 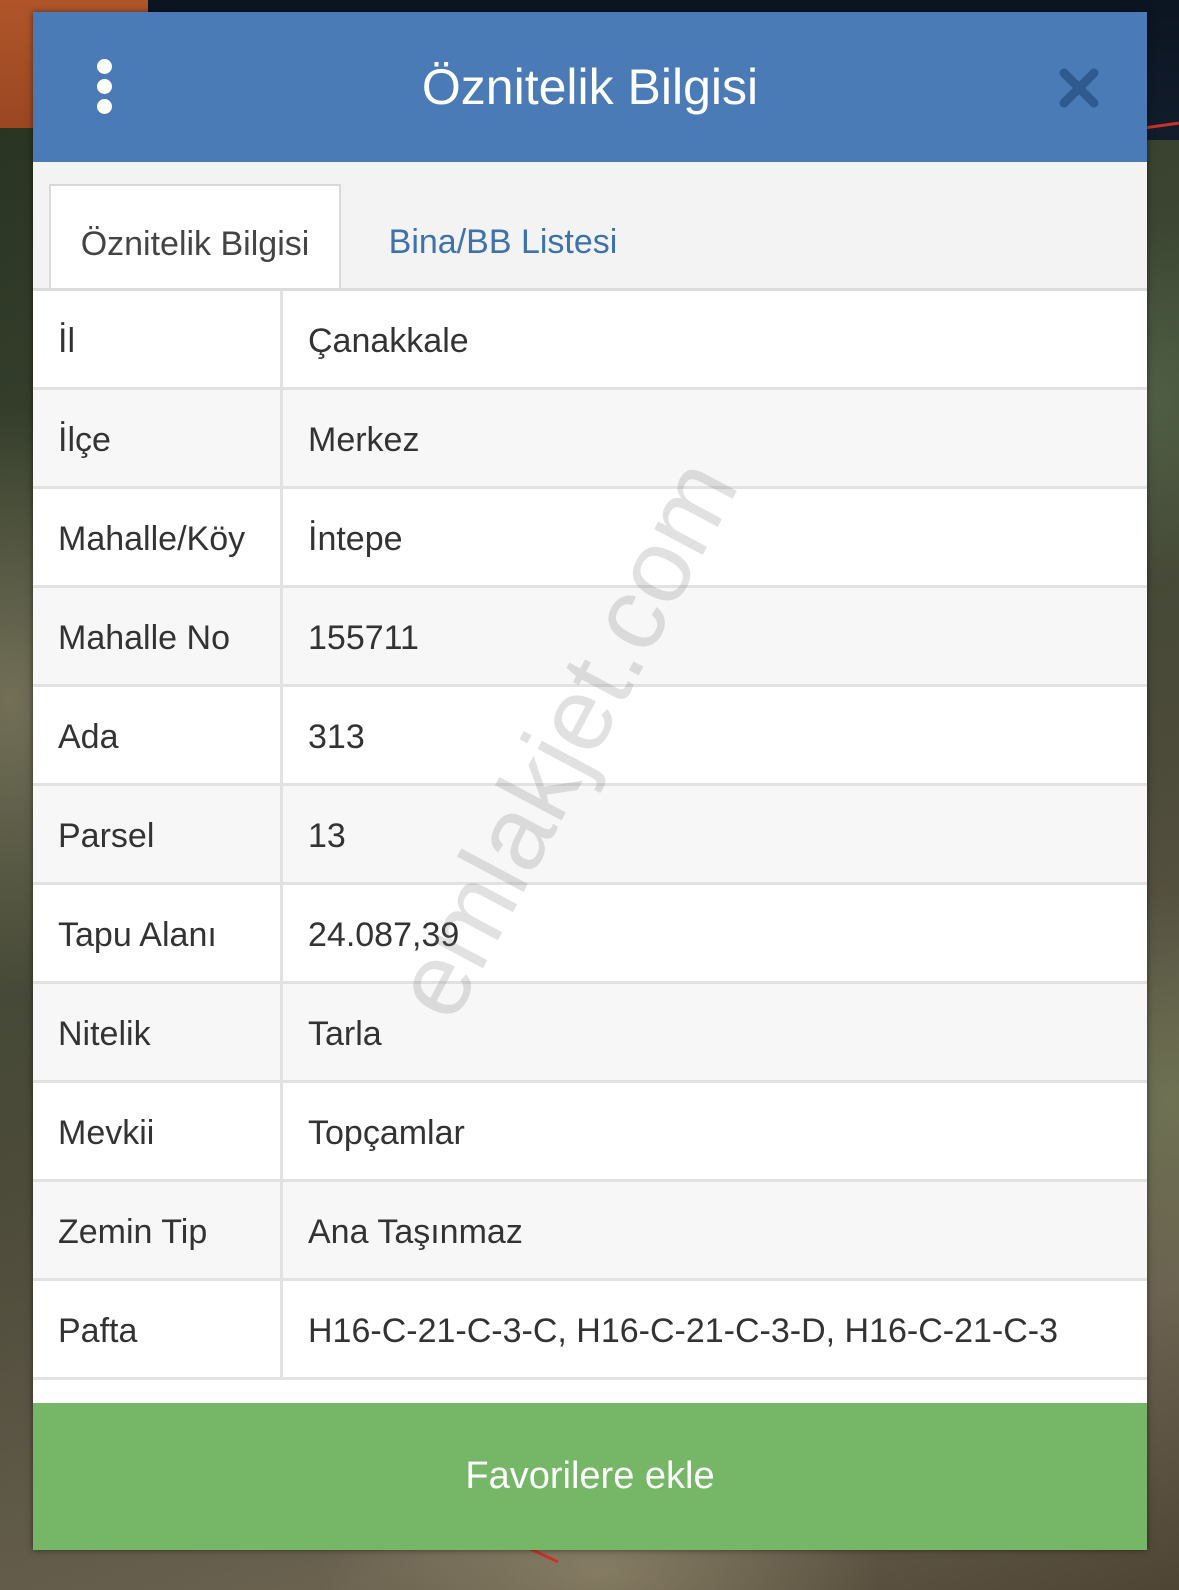 I want to click on table-row: Nitelik Tarla, so click(x=590, y=1033).